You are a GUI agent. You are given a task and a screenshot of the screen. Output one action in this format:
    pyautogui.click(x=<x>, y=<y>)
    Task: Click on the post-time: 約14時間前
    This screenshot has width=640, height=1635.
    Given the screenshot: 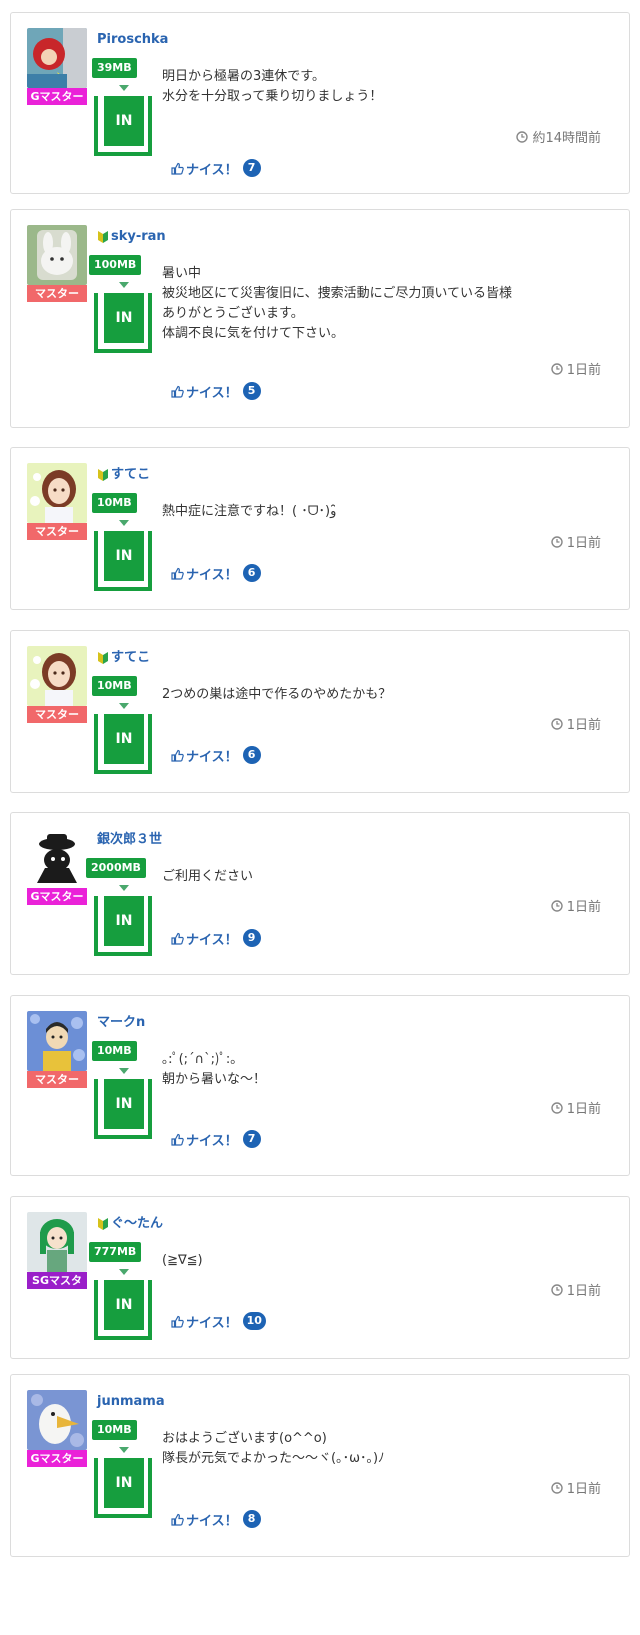 What is the action you would take?
    pyautogui.click(x=558, y=136)
    